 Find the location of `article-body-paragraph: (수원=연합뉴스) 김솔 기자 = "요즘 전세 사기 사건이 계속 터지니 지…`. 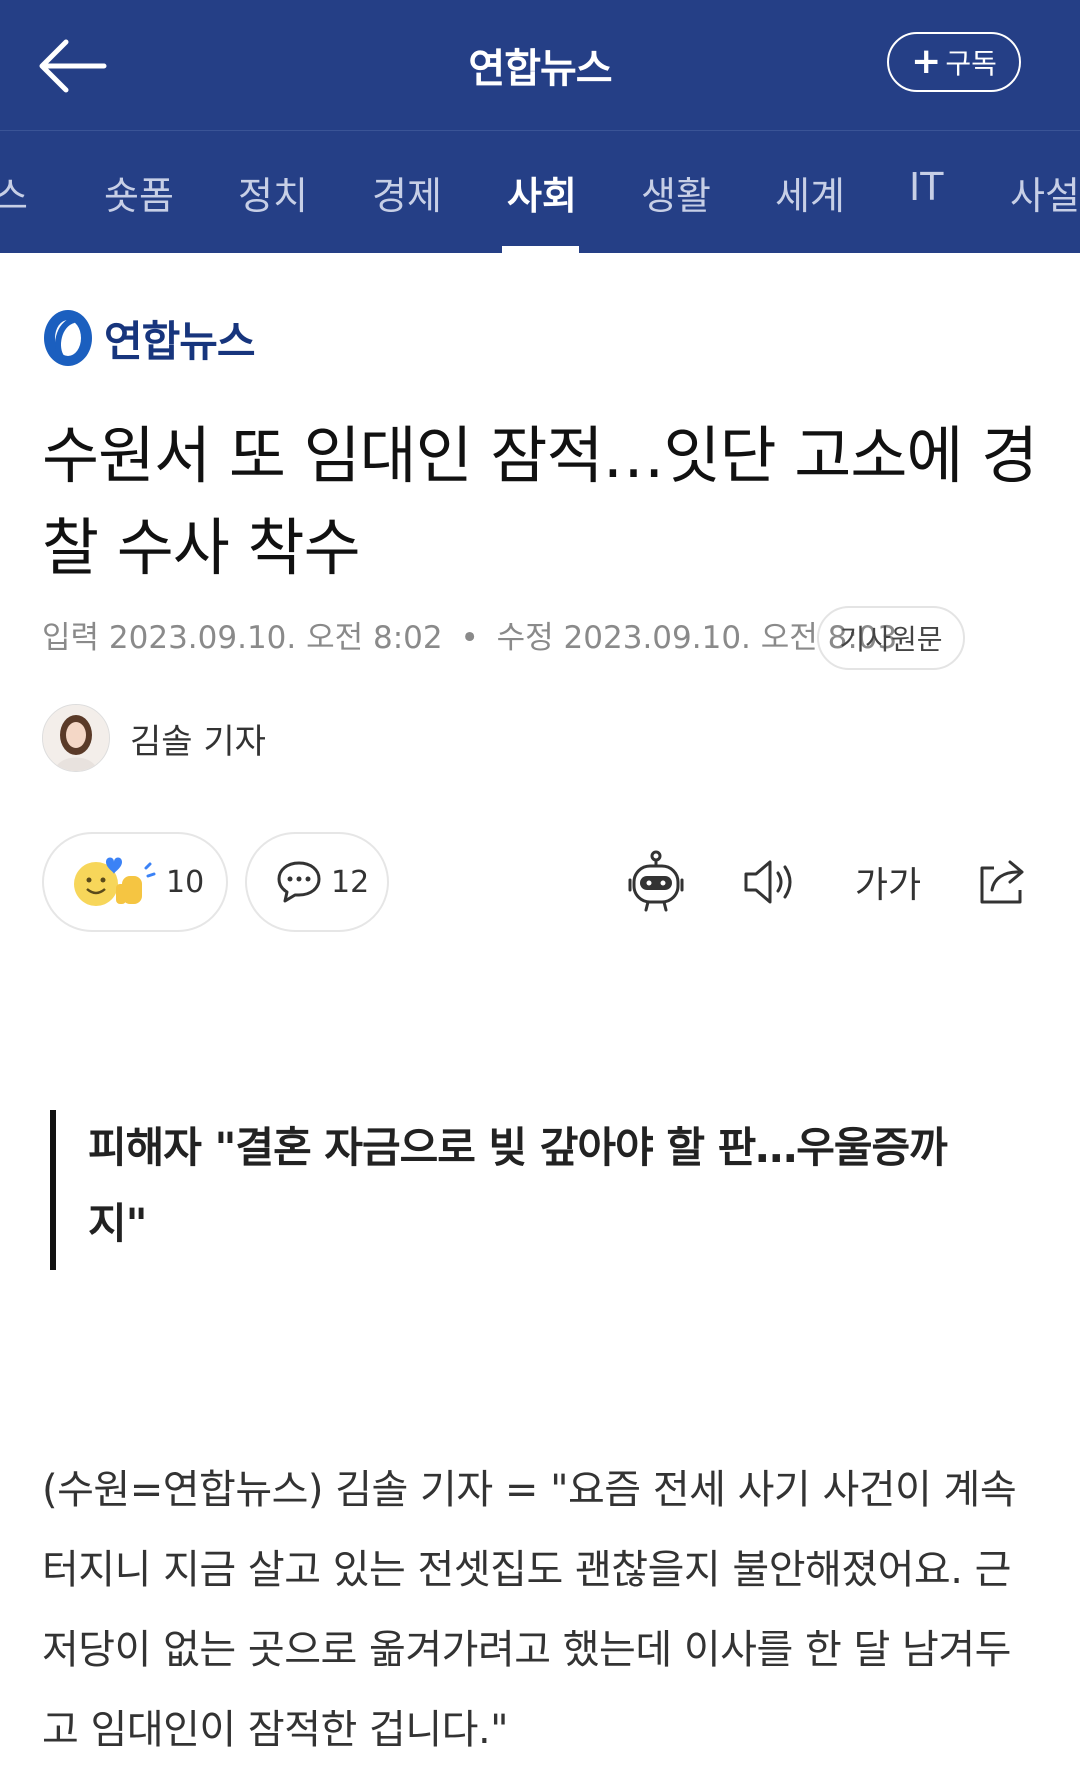

article-body-paragraph: (수원=연합뉴스) 김솔 기자 = "요즘 전세 사기 사건이 계속 터지니 지… is located at coordinates (529, 1610).